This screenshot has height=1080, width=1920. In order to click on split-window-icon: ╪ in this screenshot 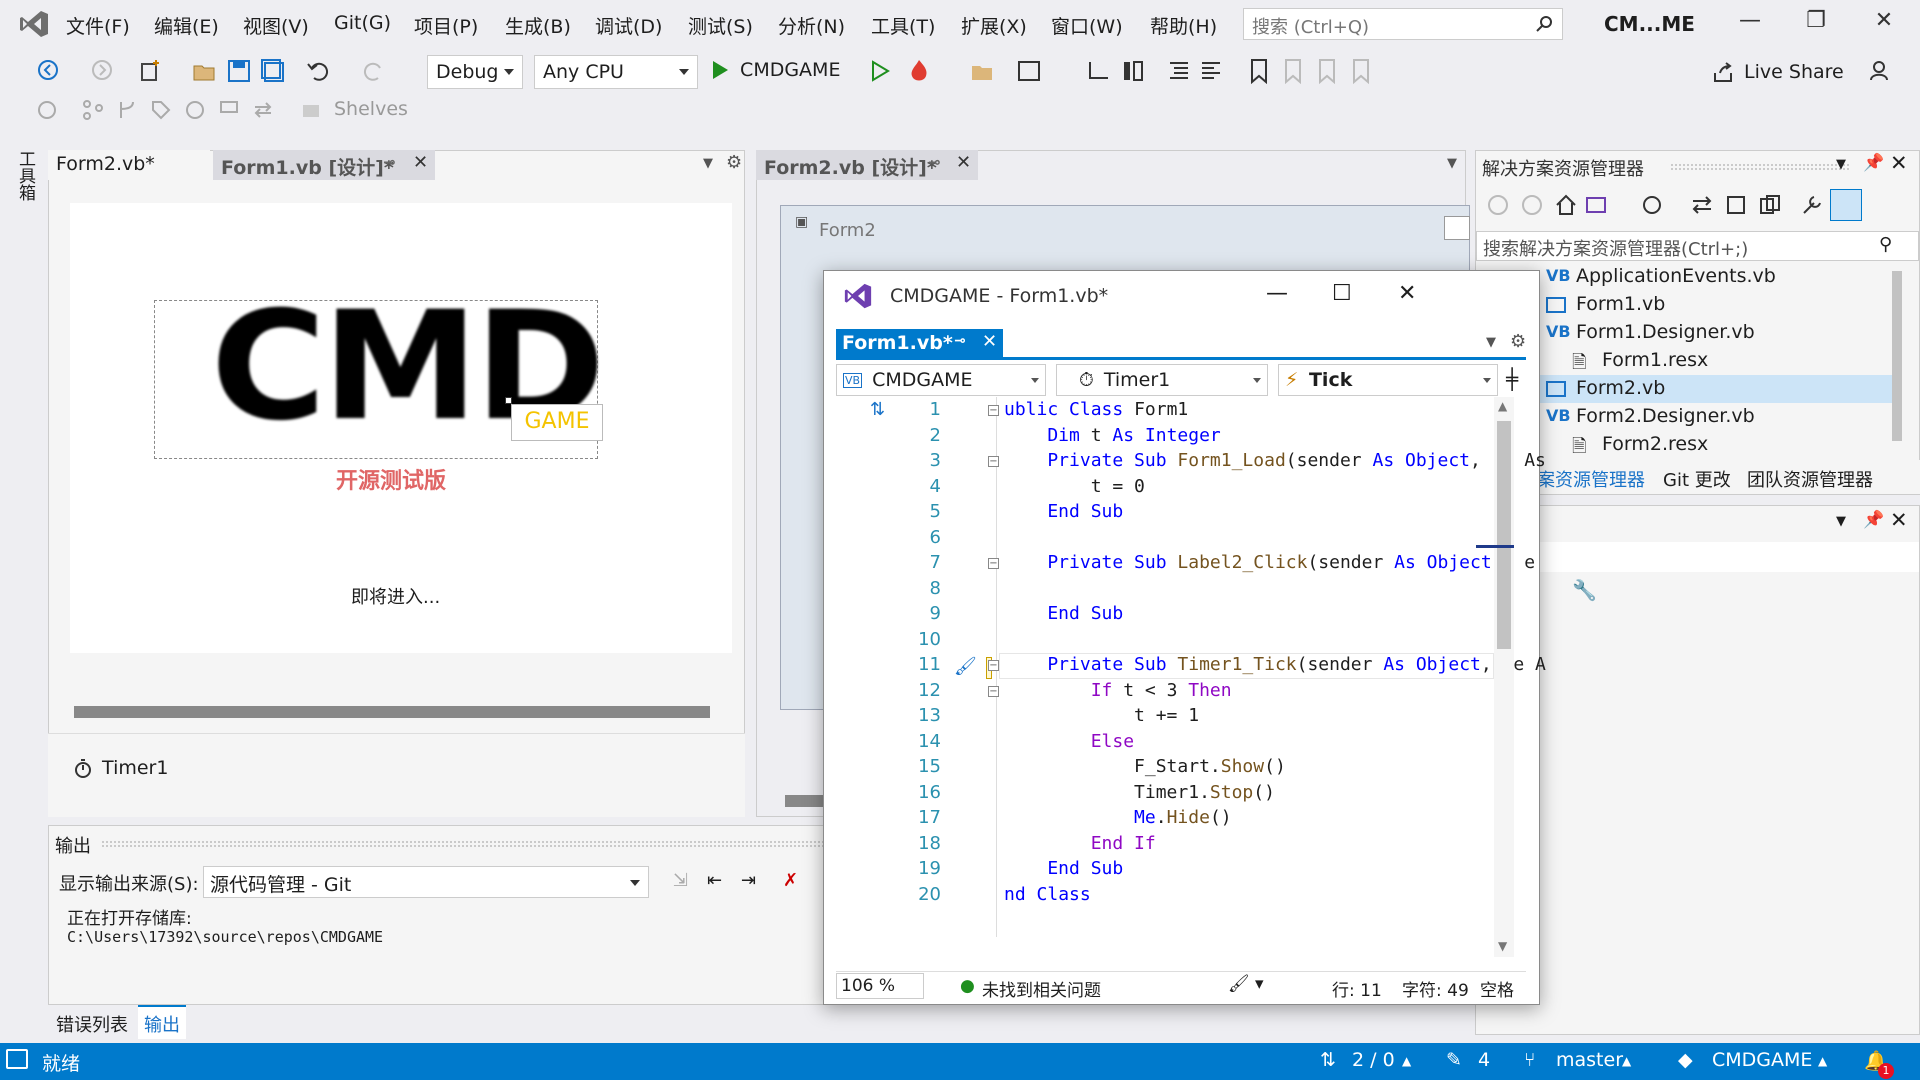, I will do `click(1512, 379)`.